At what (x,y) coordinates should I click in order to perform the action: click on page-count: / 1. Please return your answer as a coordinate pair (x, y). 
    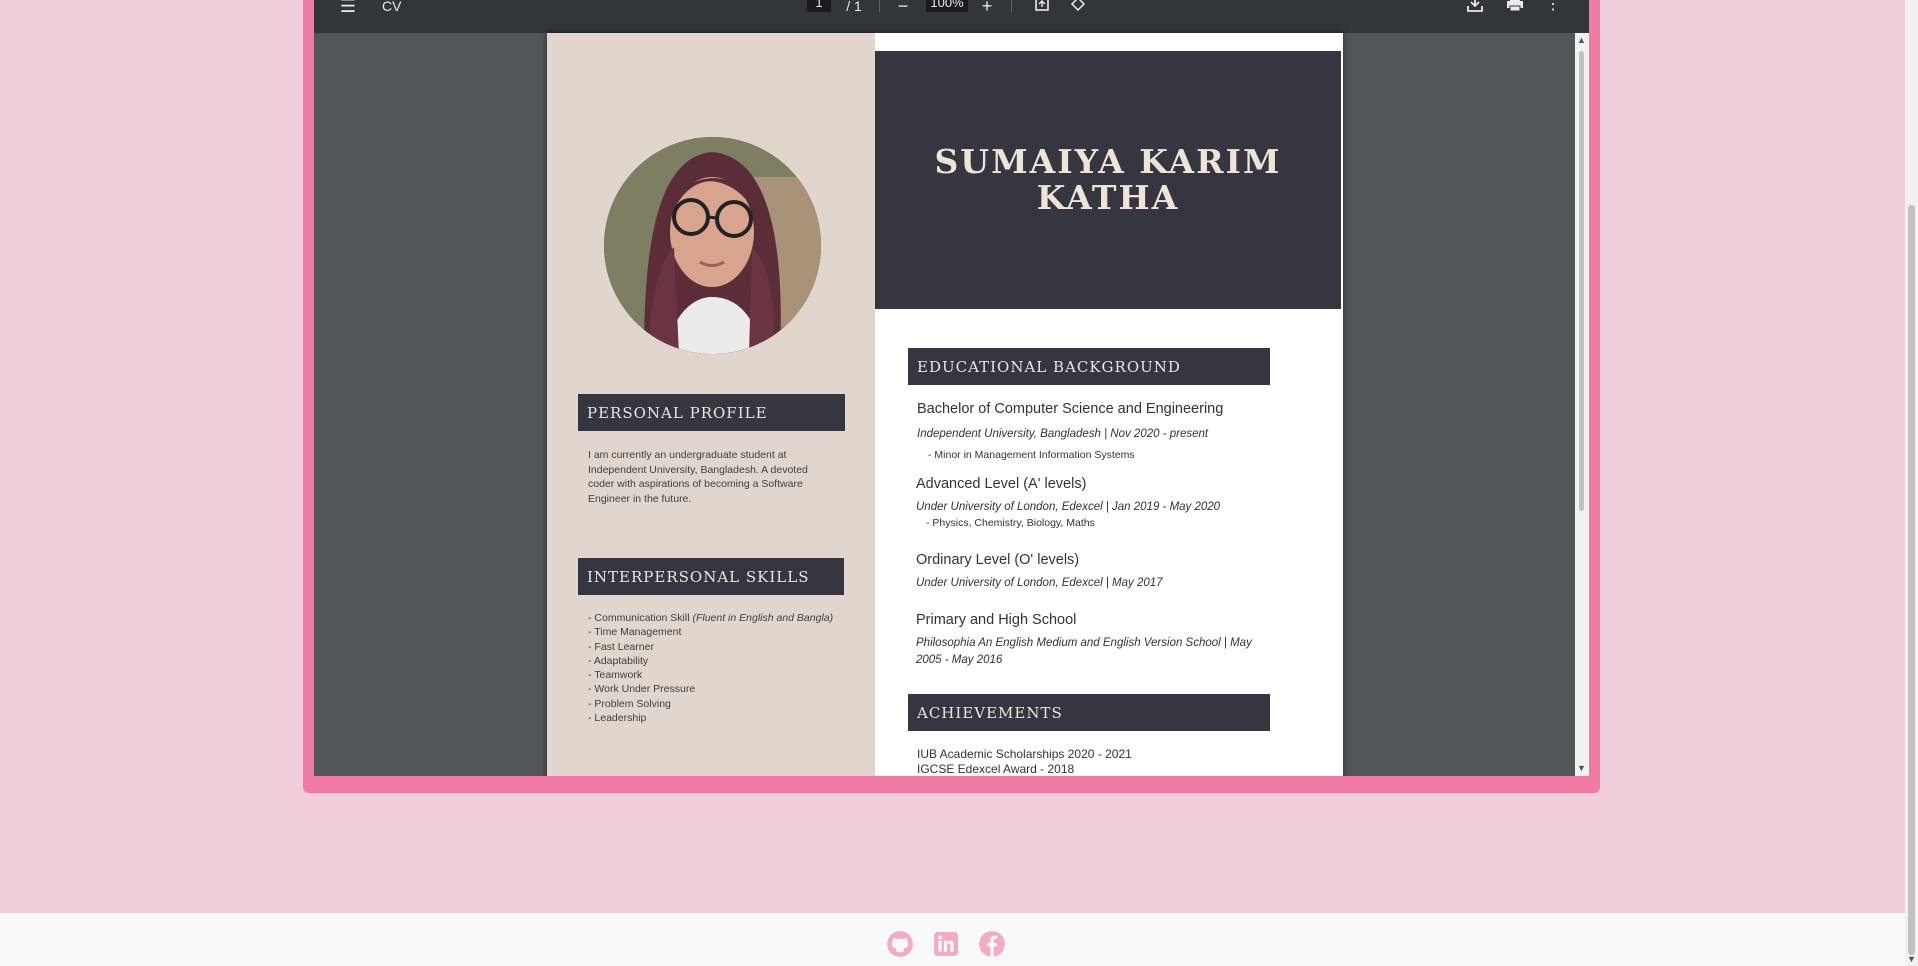
    Looking at the image, I should click on (854, 7).